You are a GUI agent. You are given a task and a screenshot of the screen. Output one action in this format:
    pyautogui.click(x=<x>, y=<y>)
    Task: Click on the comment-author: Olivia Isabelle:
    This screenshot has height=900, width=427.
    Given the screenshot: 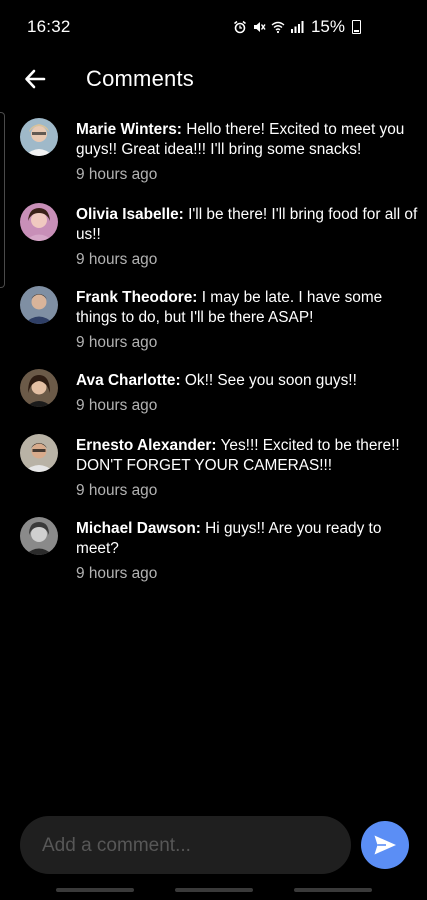 What is the action you would take?
    pyautogui.click(x=130, y=214)
    